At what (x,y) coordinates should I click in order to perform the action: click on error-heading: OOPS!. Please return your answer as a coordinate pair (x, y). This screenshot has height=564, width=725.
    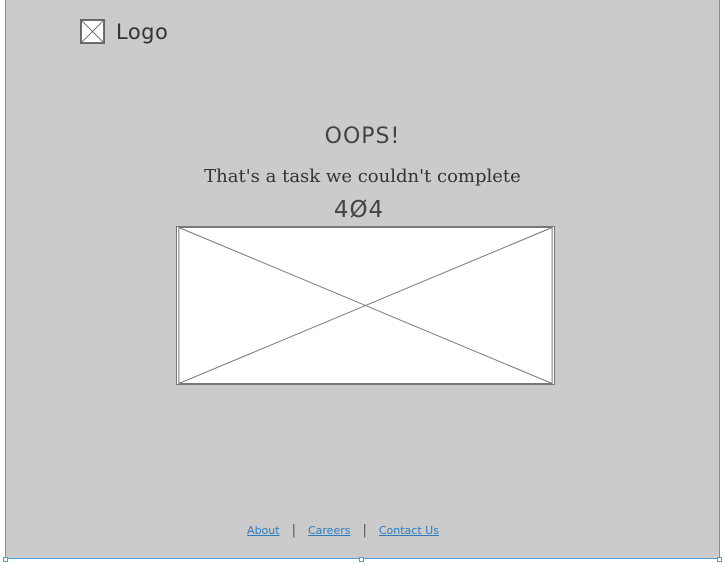
    Looking at the image, I should click on (362, 136).